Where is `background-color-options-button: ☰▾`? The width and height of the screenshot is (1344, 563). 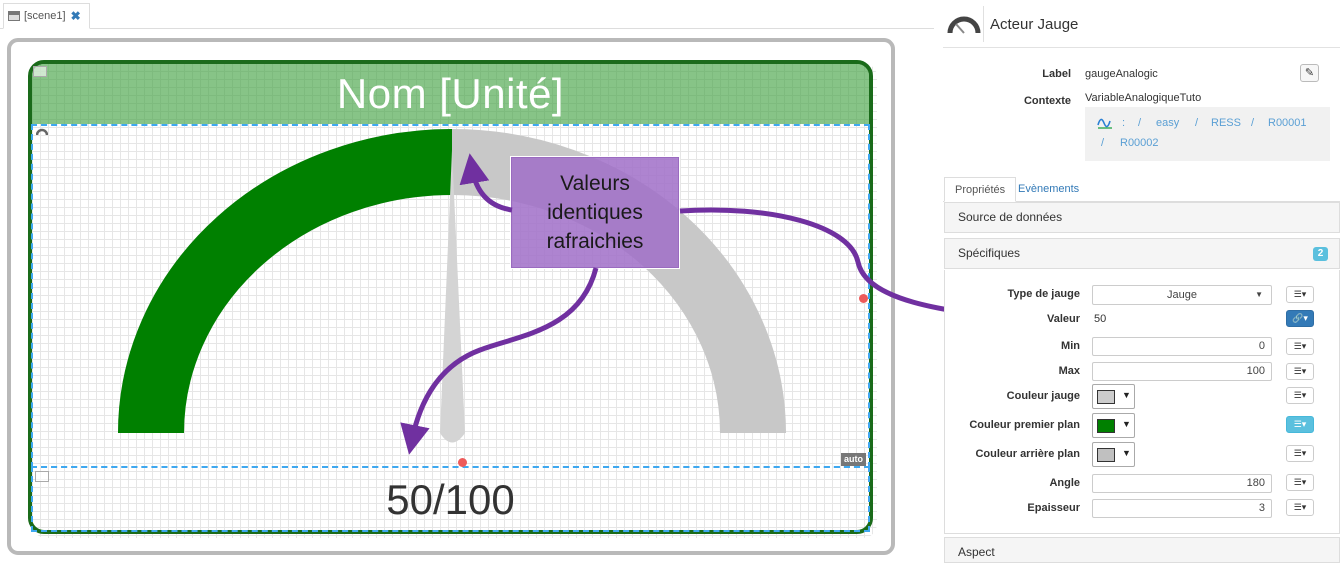
background-color-options-button: ☰▾ is located at coordinates (1300, 453).